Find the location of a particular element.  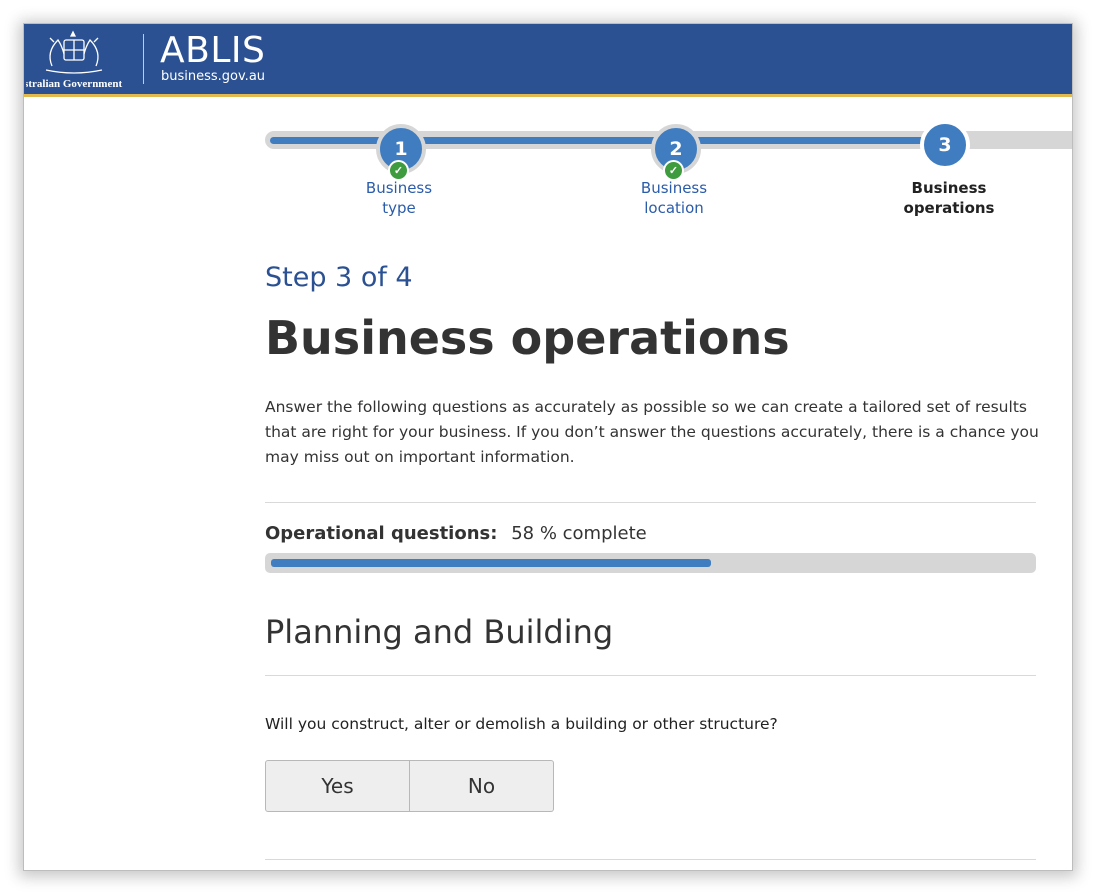

progress-bar is located at coordinates (650, 563).